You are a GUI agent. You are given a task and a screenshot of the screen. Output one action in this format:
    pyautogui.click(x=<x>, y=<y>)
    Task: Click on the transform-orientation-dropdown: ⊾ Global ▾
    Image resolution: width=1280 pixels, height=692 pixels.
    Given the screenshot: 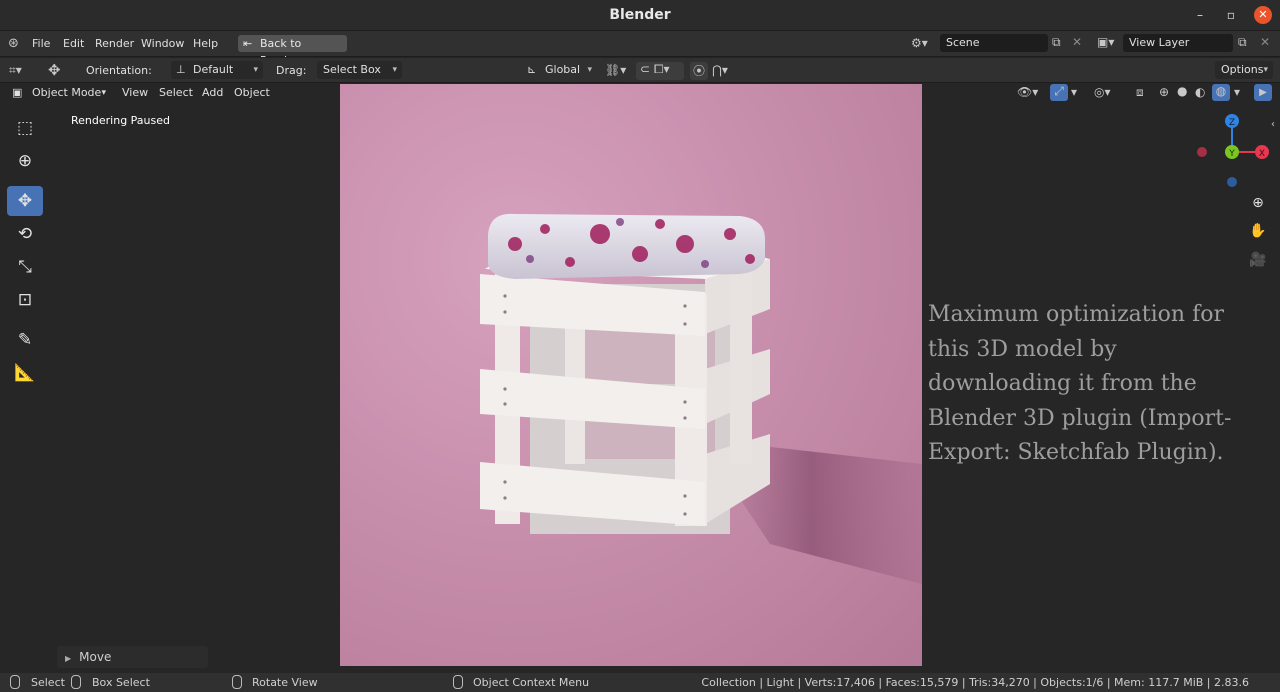 What is the action you would take?
    pyautogui.click(x=560, y=70)
    